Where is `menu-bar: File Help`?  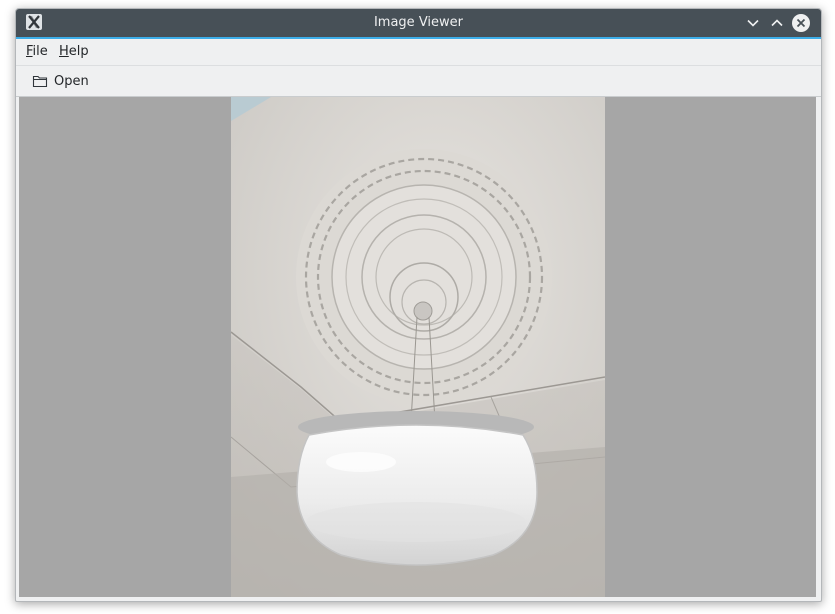
menu-bar: File Help is located at coordinates (418, 52).